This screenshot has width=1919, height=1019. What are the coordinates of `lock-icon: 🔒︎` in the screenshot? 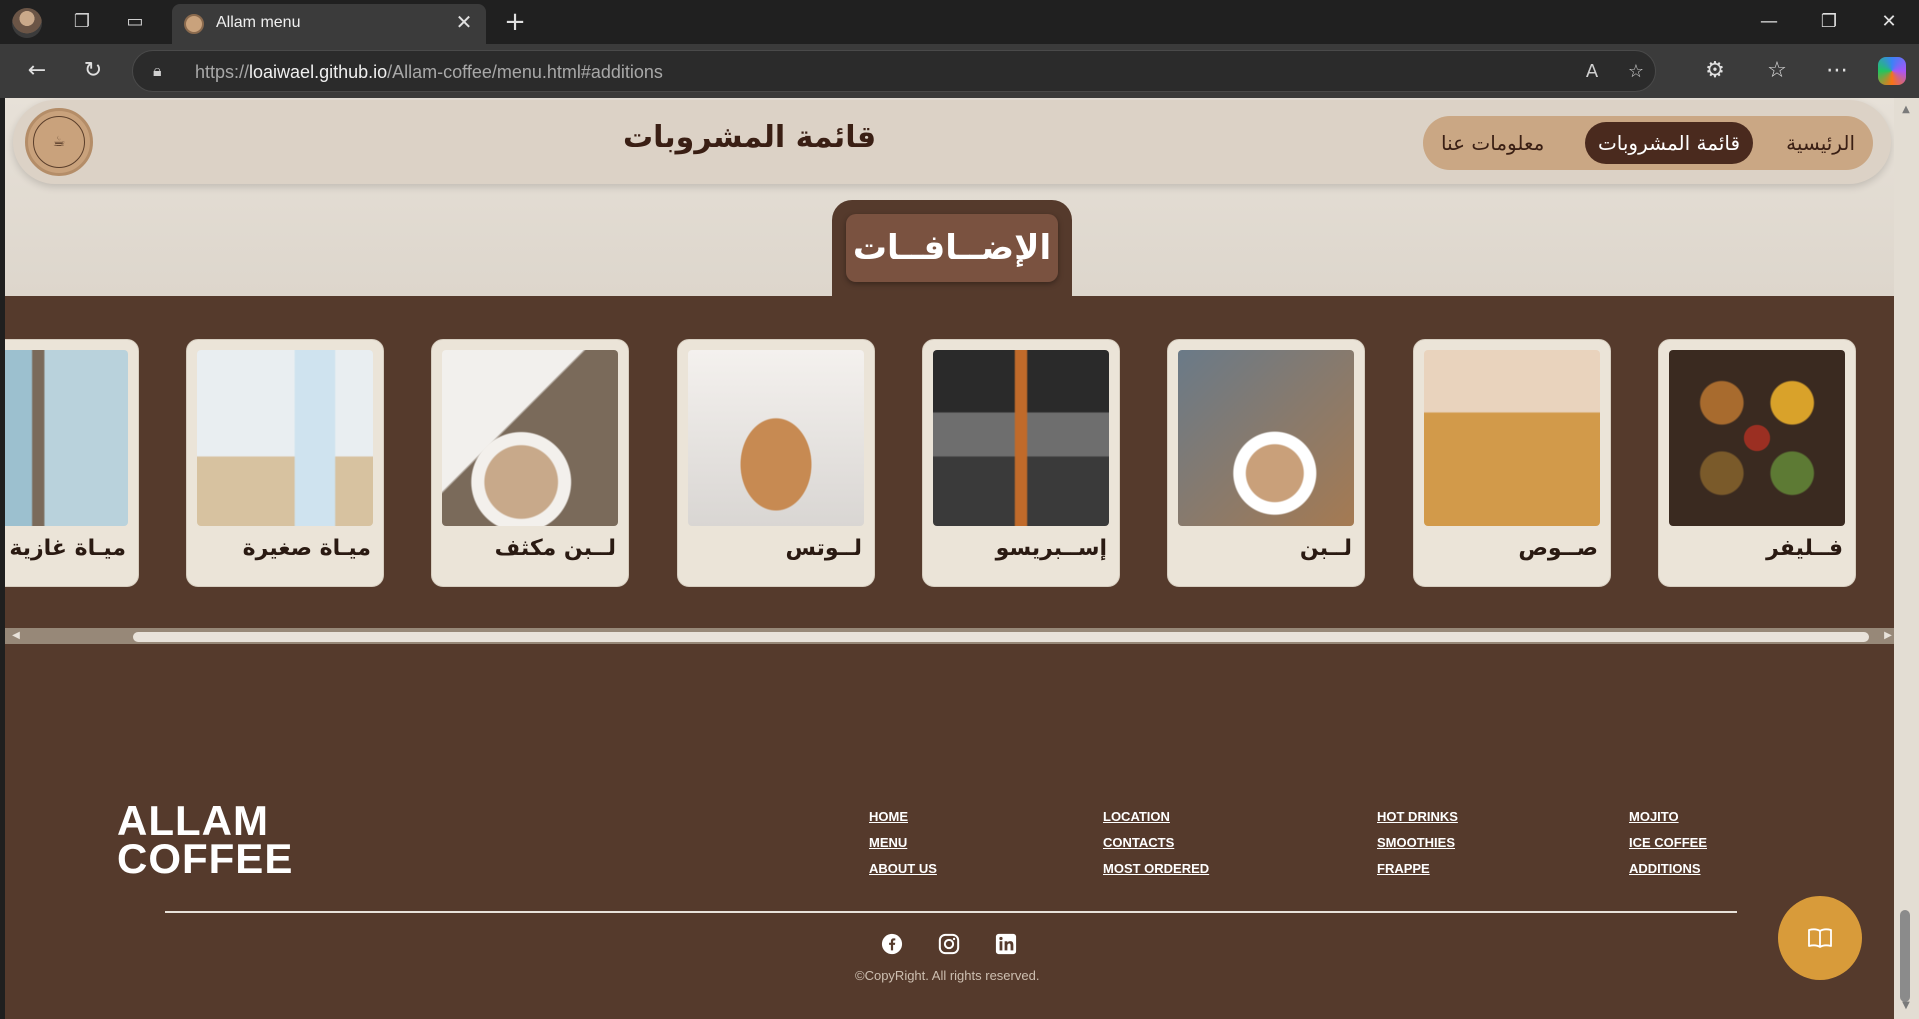 It's located at (157, 70).